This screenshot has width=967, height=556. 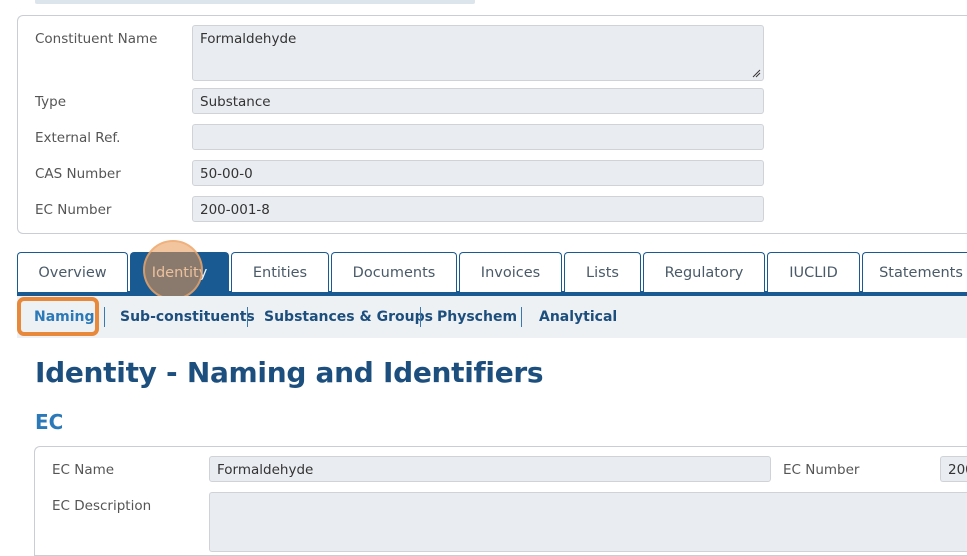 What do you see at coordinates (578, 317) in the screenshot?
I see `subtab-analytical: Analytical` at bounding box center [578, 317].